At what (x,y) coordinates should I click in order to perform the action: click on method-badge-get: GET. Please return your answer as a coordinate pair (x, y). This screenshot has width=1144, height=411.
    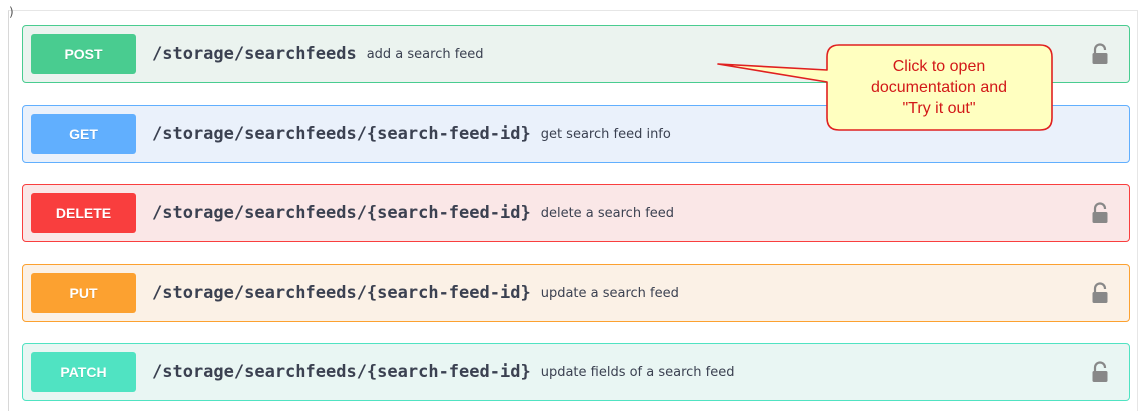
    Looking at the image, I should click on (83, 134).